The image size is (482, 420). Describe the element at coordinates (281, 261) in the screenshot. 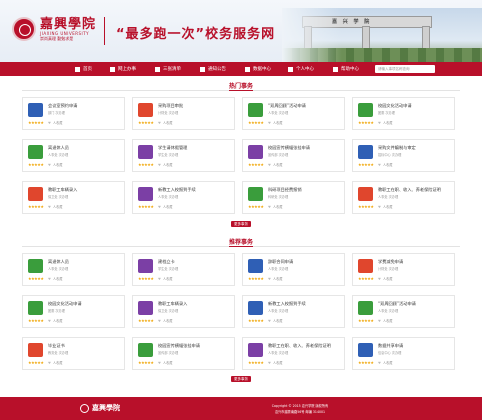

I see `card-title: 辞职合同申请` at that location.